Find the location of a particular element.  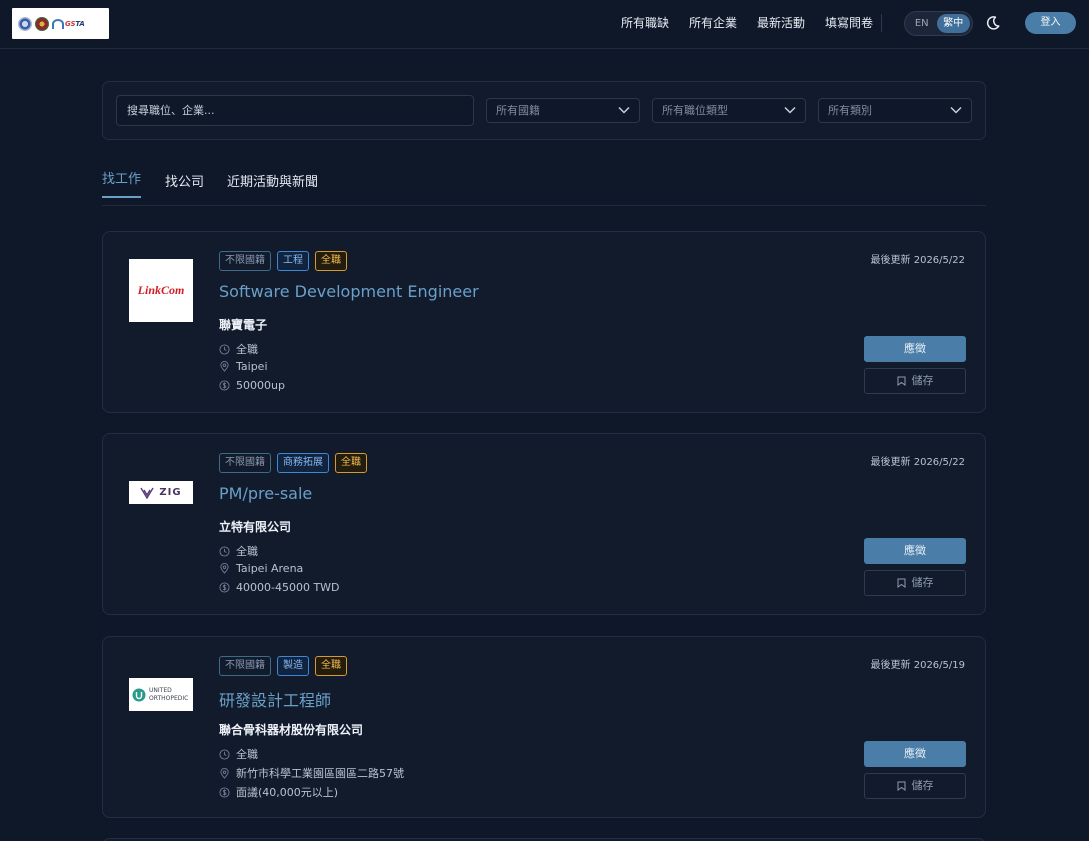

job-location: 新竹市科學工業園區園區二路57號 is located at coordinates (311, 773).